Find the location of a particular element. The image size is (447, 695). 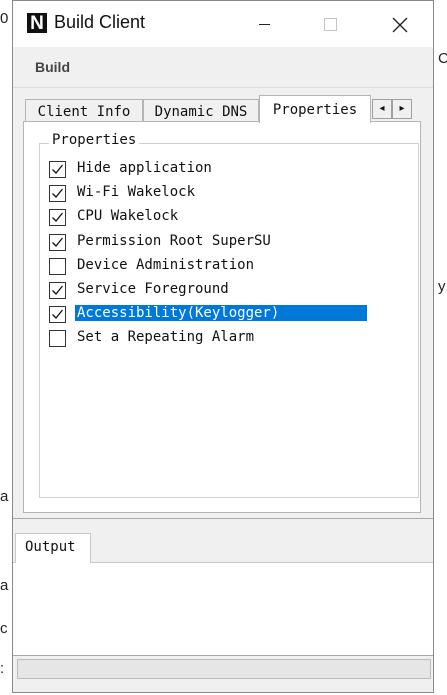

background-text-fragment: C is located at coordinates (442, 58).